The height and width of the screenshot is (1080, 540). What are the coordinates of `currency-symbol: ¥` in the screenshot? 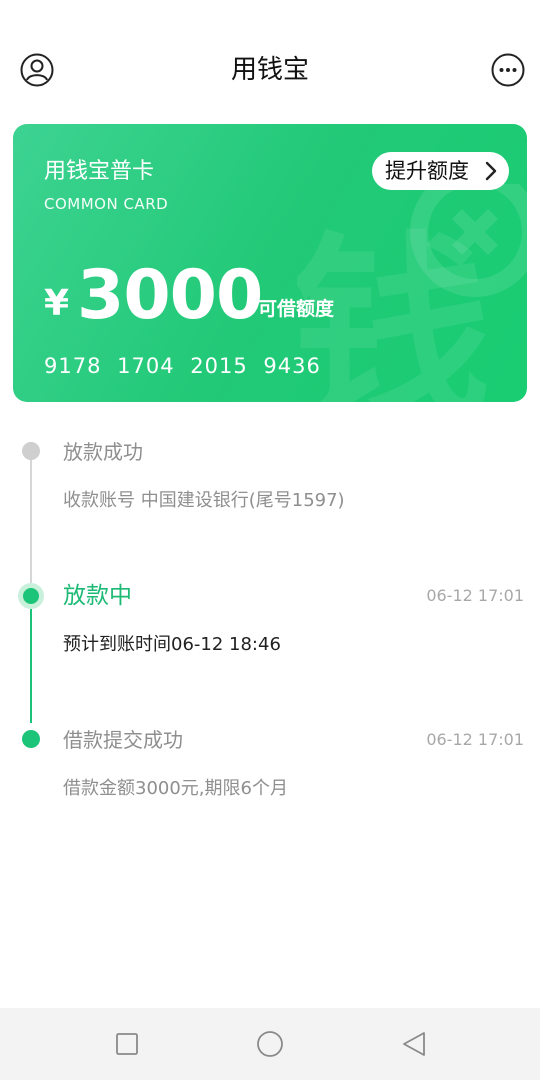 It's located at (57, 303).